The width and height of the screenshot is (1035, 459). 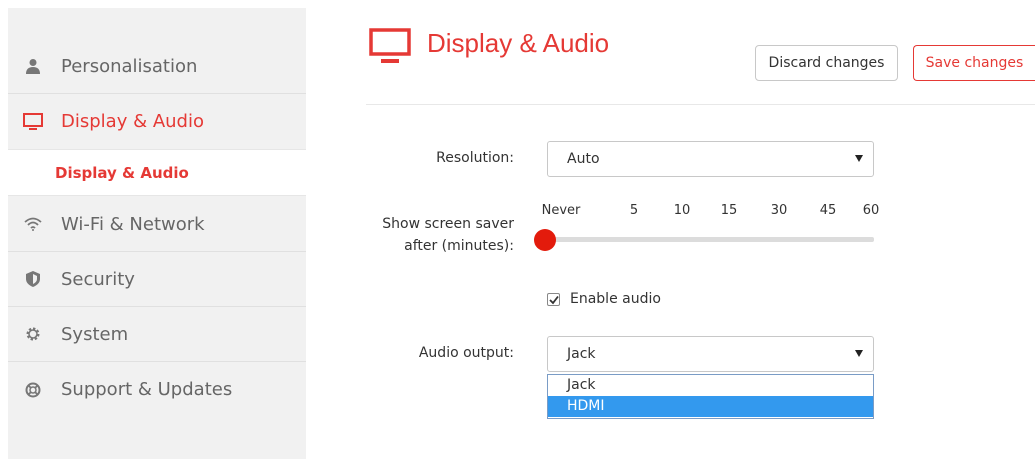 What do you see at coordinates (710, 354) in the screenshot?
I see `audio-output-select: Jack` at bounding box center [710, 354].